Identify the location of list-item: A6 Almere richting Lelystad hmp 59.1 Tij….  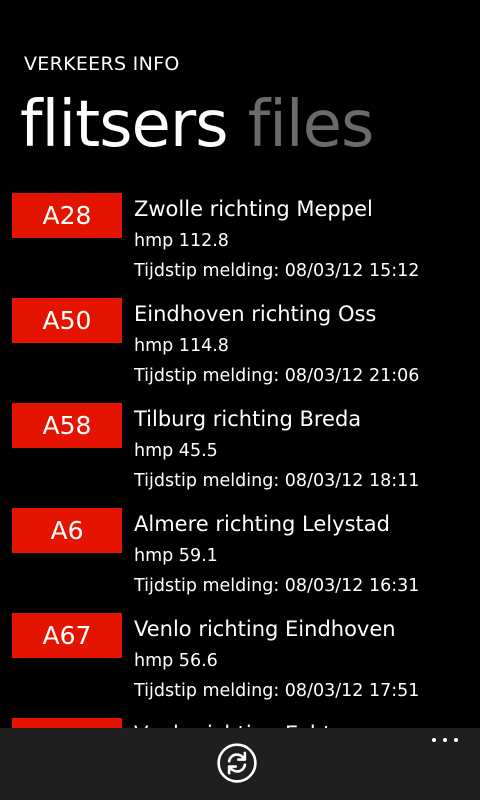
(240, 559).